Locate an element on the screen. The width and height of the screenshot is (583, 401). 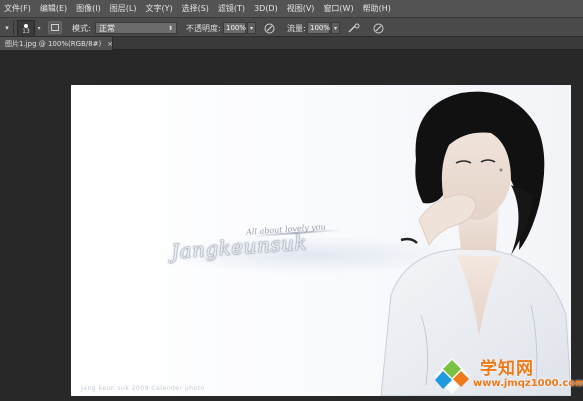
windows-logo-icon is located at coordinates (452, 376).